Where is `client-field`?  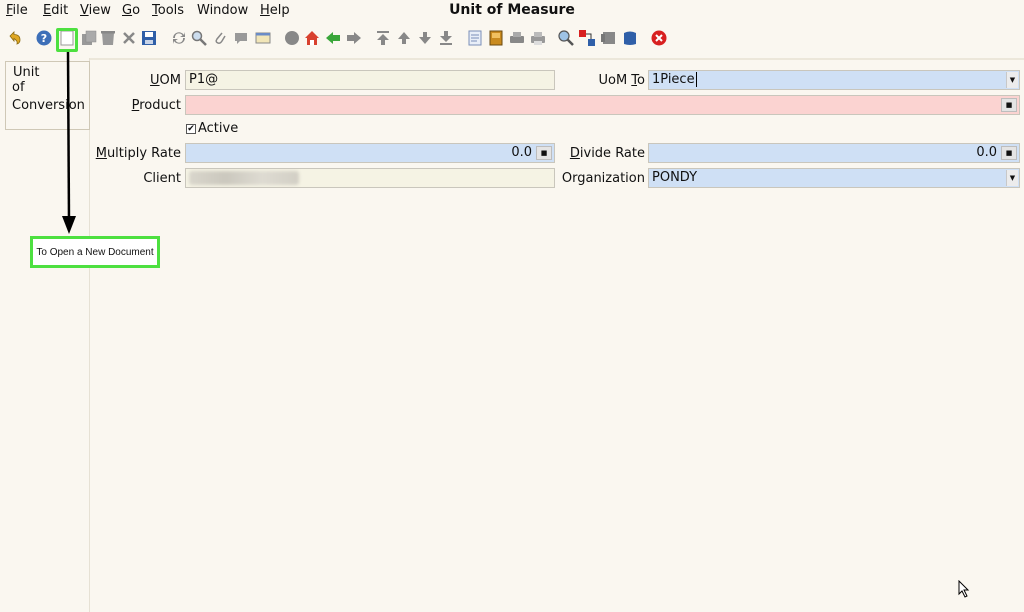
client-field is located at coordinates (370, 178).